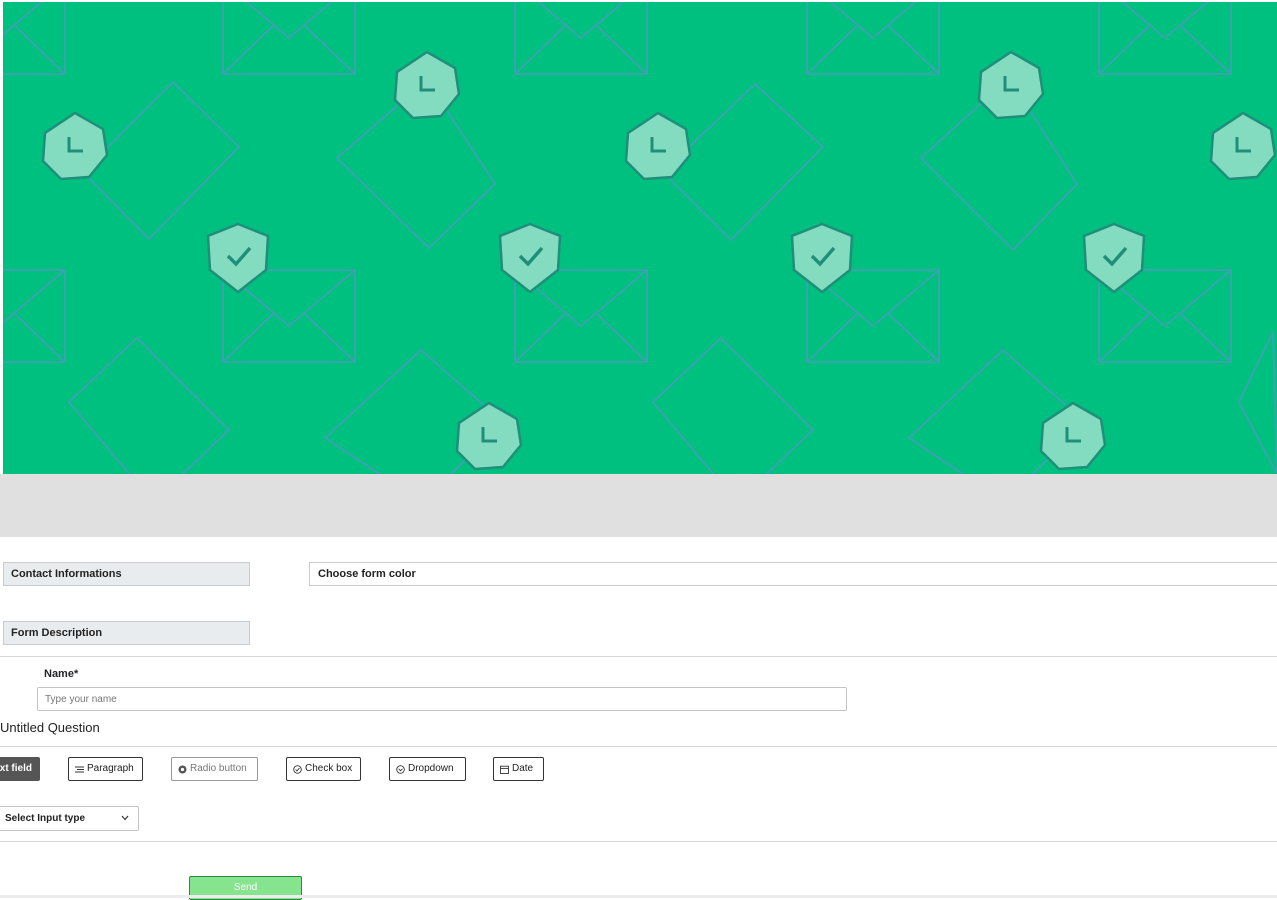 The width and height of the screenshot is (1277, 900). Describe the element at coordinates (442, 699) in the screenshot. I see `name-input` at that location.